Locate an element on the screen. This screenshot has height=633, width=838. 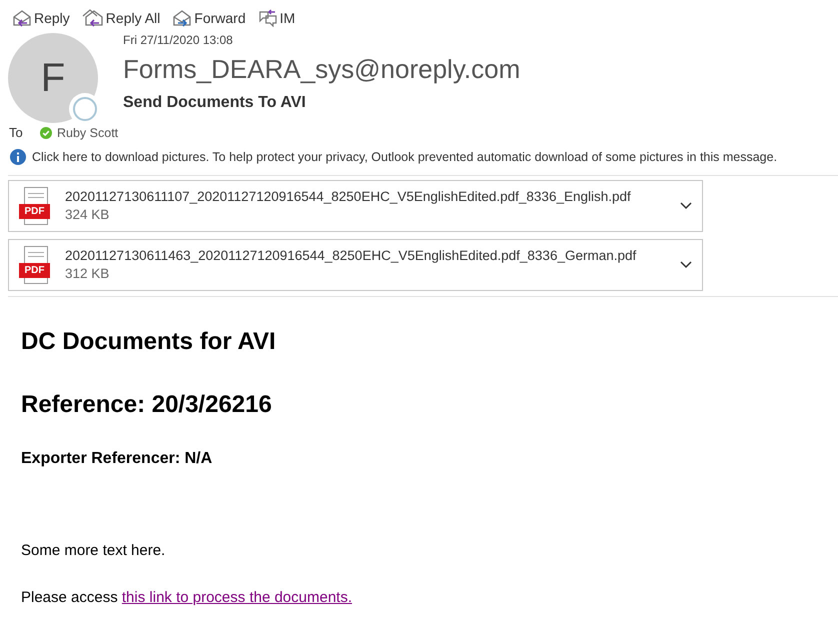
heading: DC Documents for AVI is located at coordinates (149, 342).